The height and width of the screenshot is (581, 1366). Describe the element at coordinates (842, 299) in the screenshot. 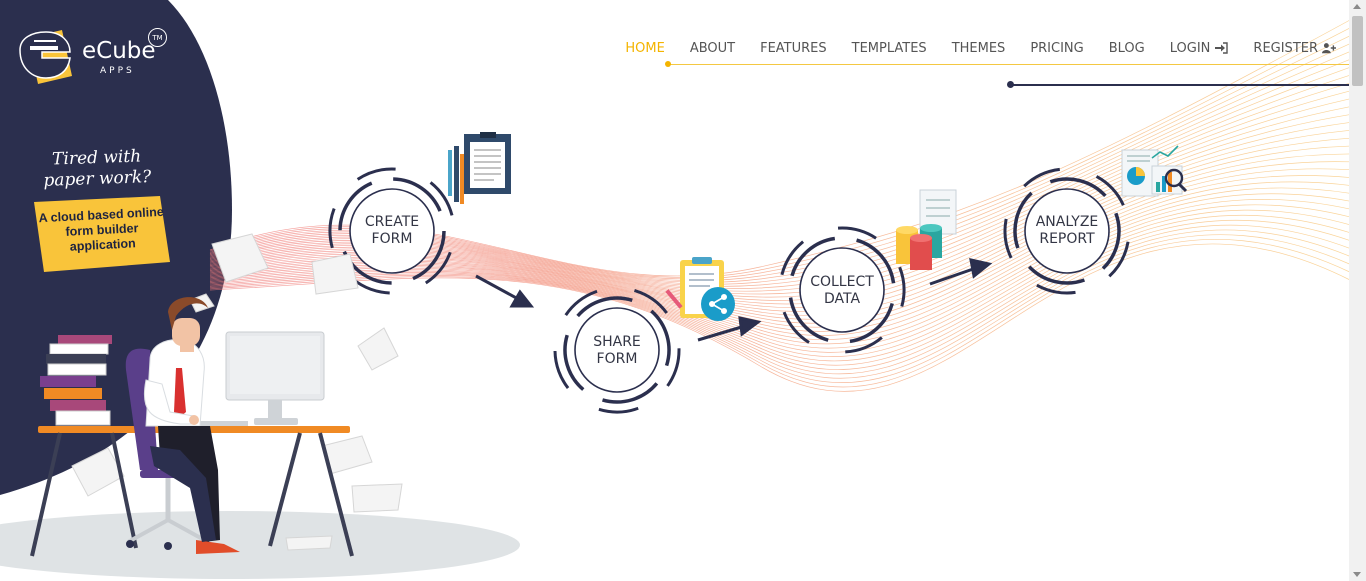

I see `step-collect-data-line2: DATA` at that location.